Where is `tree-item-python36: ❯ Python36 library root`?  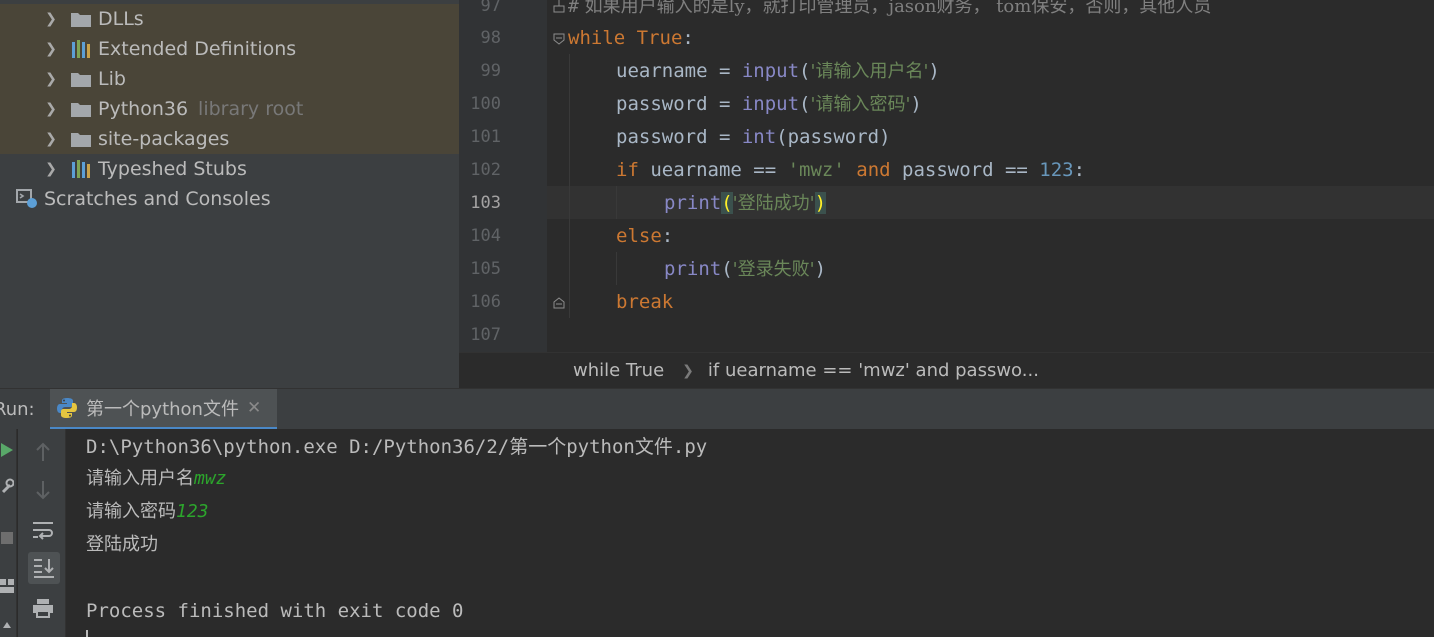
tree-item-python36: ❯ Python36 library root is located at coordinates (229, 109).